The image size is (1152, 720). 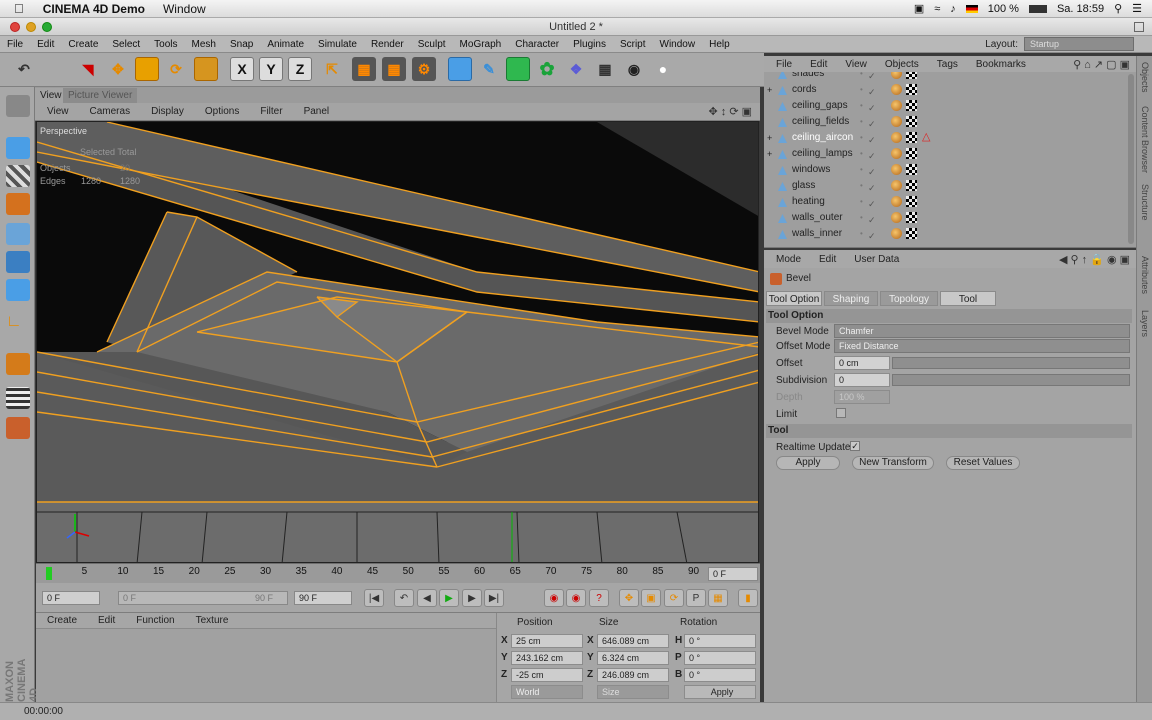 I want to click on object-row: shades • ✓, so click(x=945, y=77).